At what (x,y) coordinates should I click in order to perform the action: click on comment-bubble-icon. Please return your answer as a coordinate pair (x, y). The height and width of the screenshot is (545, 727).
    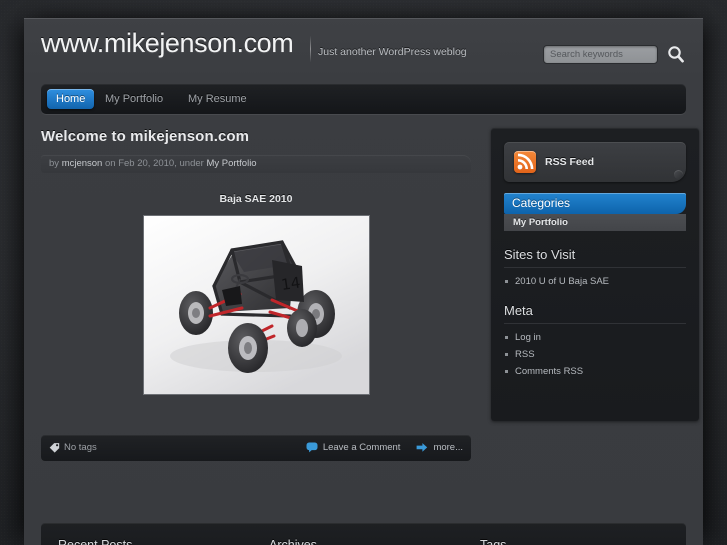
    Looking at the image, I should click on (312, 447).